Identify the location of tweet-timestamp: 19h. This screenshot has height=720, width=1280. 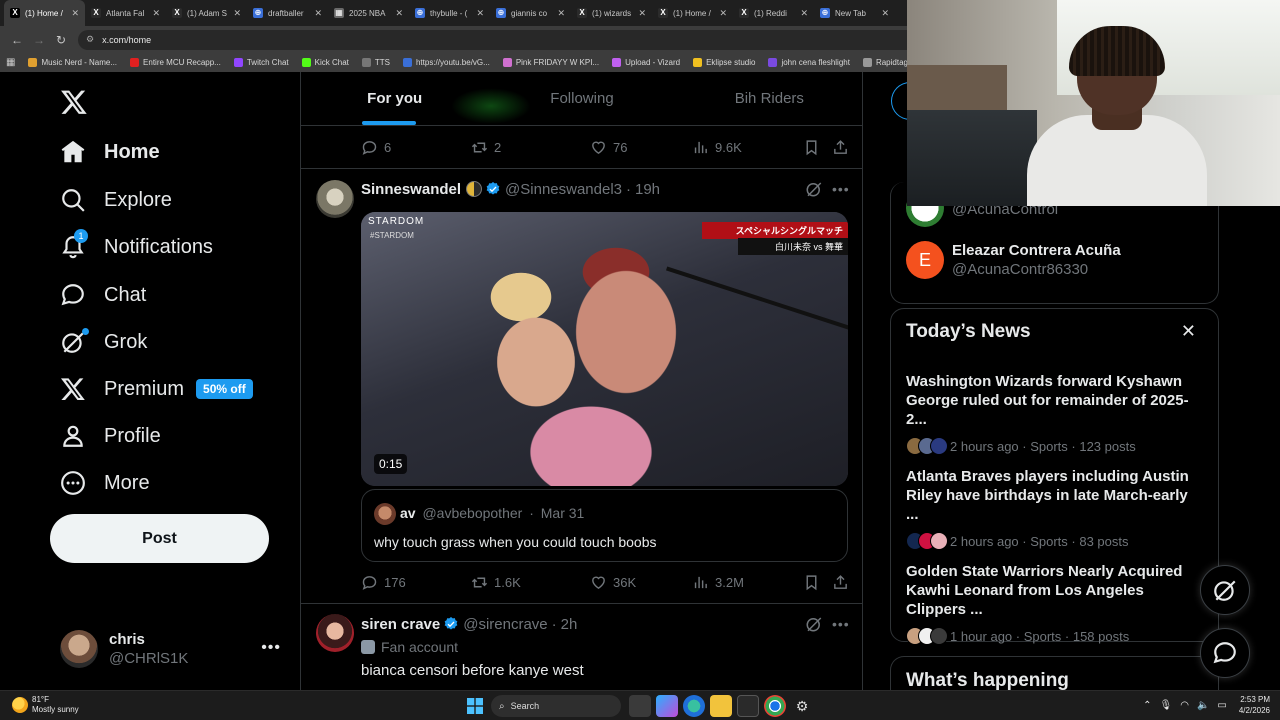
(647, 189).